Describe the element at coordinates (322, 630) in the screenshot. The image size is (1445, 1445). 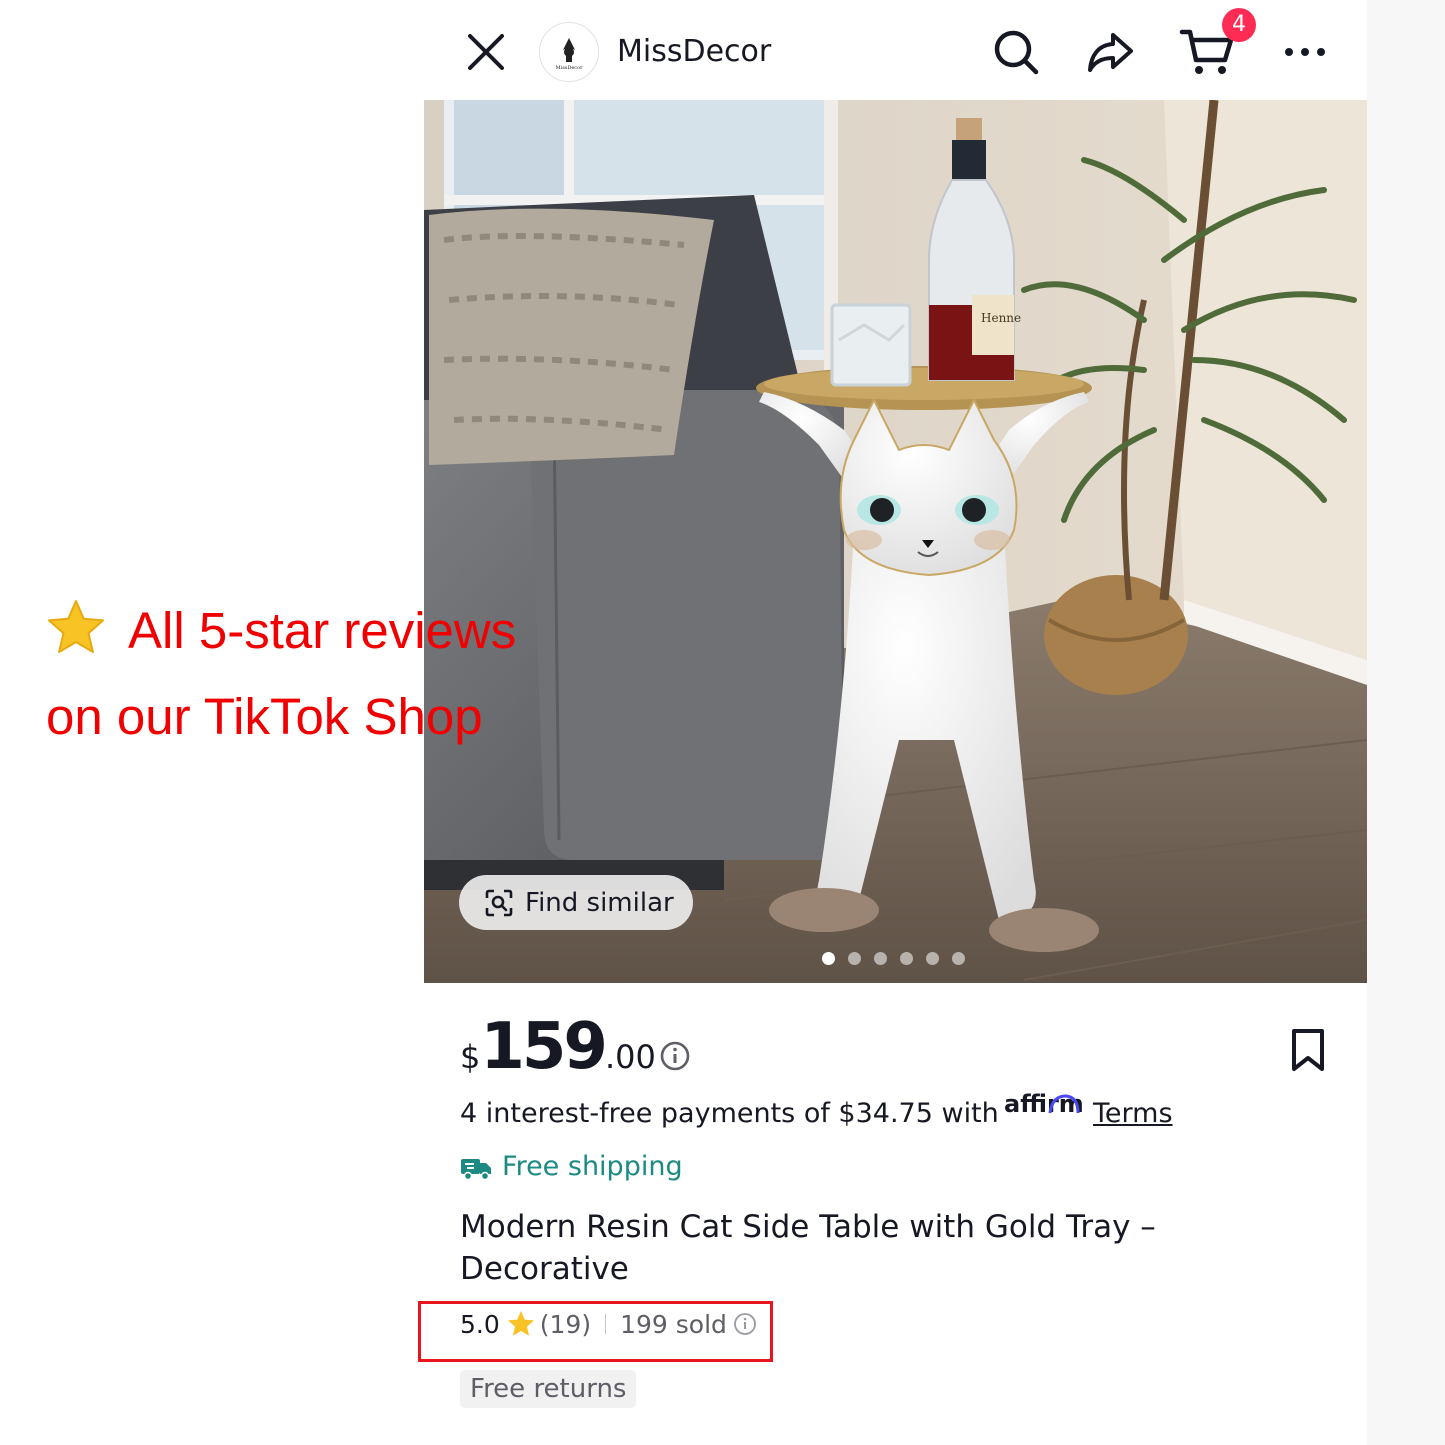
I see `annotation-line-1-text: All 5-star reviews` at that location.